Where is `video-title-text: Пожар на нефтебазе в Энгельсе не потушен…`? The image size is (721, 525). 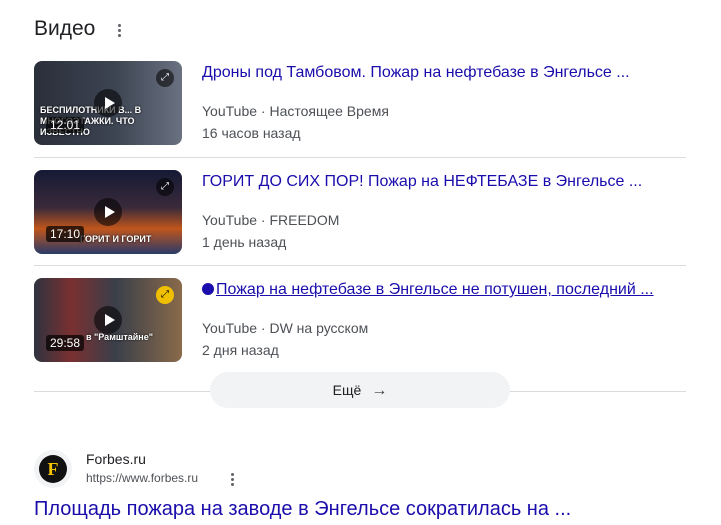
video-title-text: Пожар на нефтебазе в Энгельсе не потушен… is located at coordinates (435, 289).